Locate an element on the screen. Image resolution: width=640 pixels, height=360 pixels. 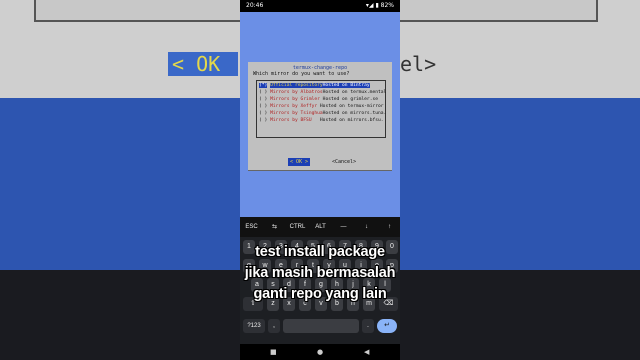
option-host: Hosted on mirrors.bfsu. is located at coordinates (351, 120).